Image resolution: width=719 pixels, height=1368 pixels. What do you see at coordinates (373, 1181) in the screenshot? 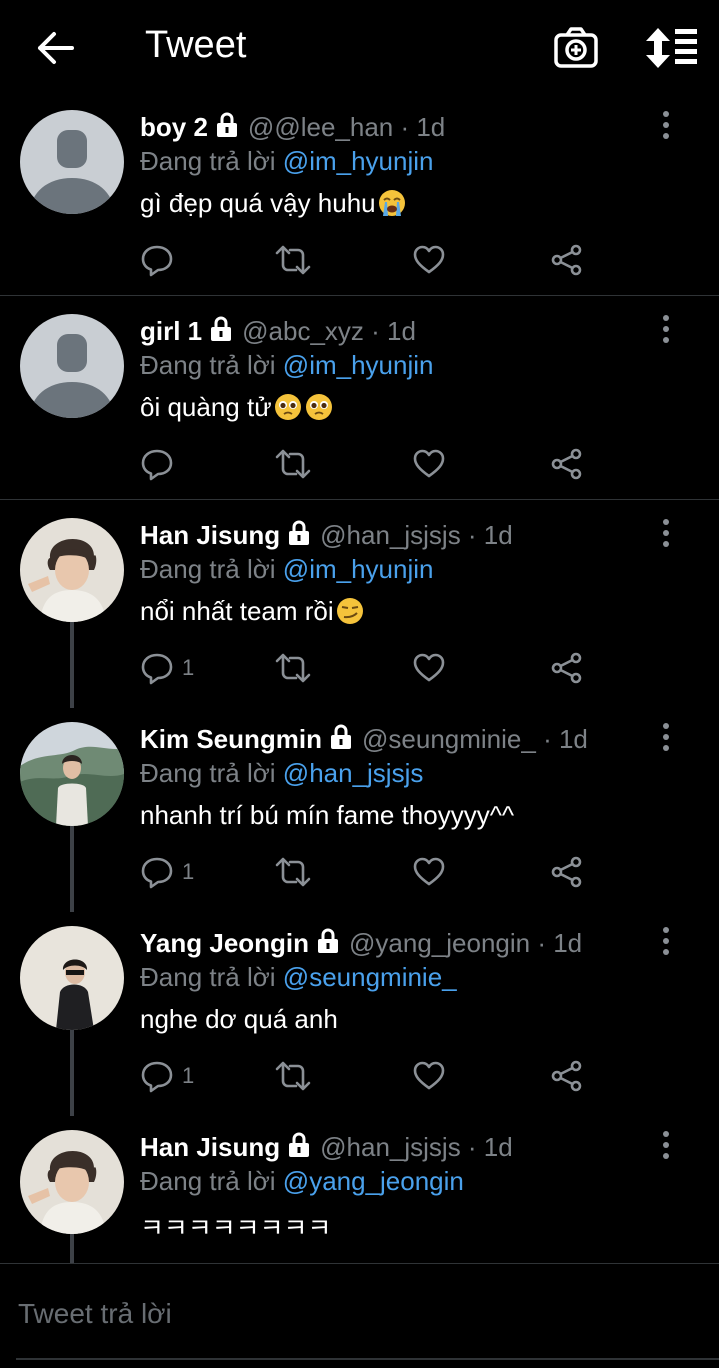
I see `mention-link: @yang_jeongin` at bounding box center [373, 1181].